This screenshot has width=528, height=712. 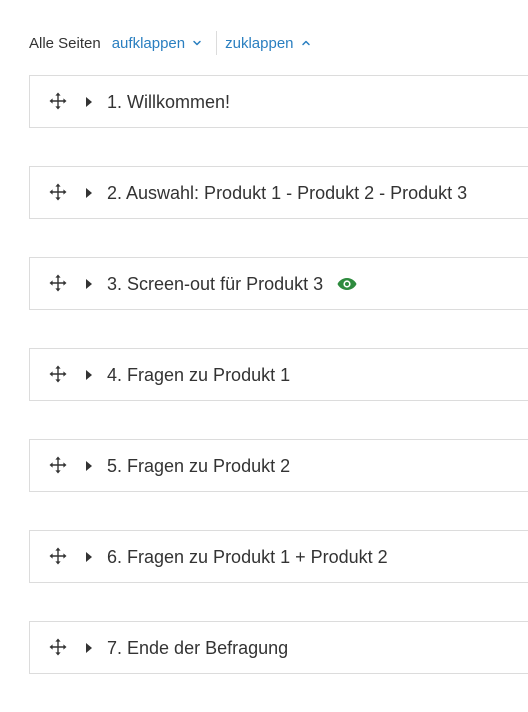 I want to click on expand-all-button: aufklappen, so click(x=157, y=43).